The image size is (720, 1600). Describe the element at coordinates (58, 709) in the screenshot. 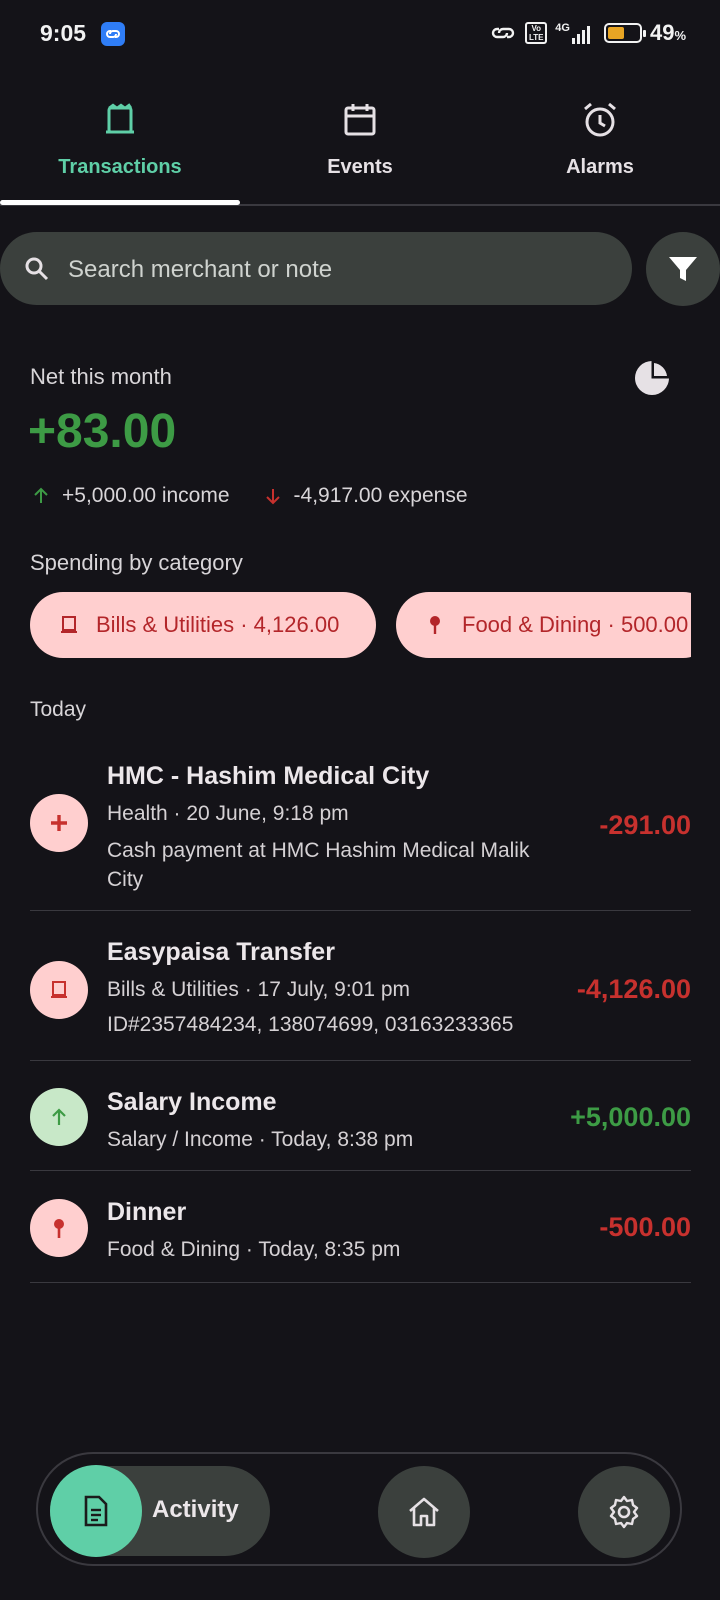

I see `section-header-today: Today` at that location.